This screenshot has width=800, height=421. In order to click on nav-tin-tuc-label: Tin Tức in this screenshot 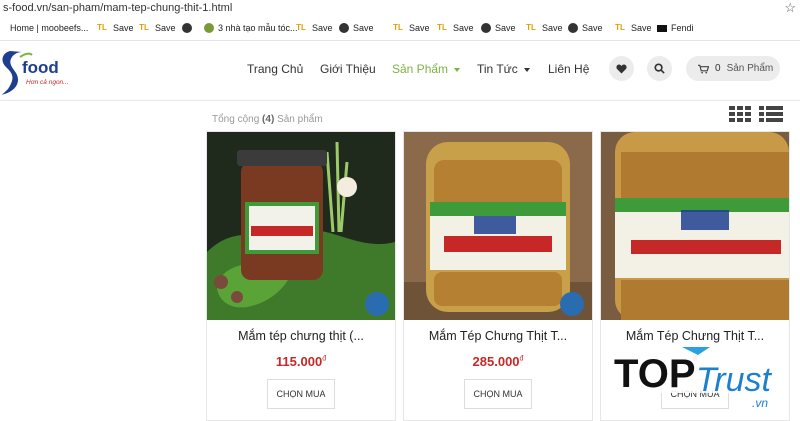, I will do `click(497, 69)`.